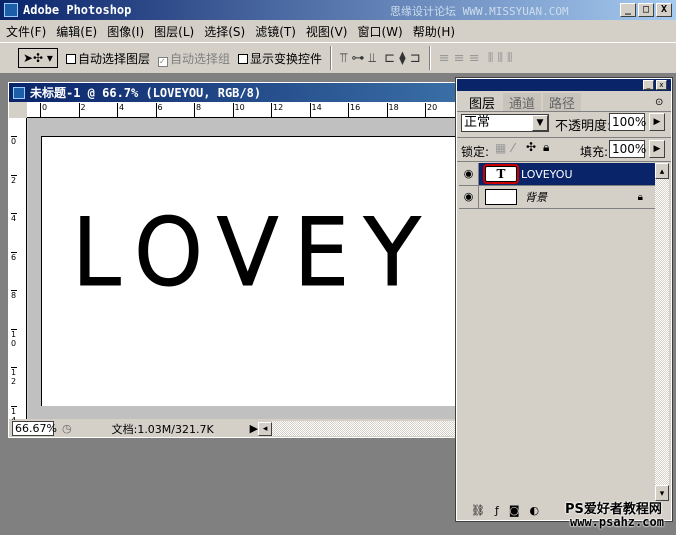 The width and height of the screenshot is (676, 535). I want to click on ruler-top-label: 18, so click(392, 110).